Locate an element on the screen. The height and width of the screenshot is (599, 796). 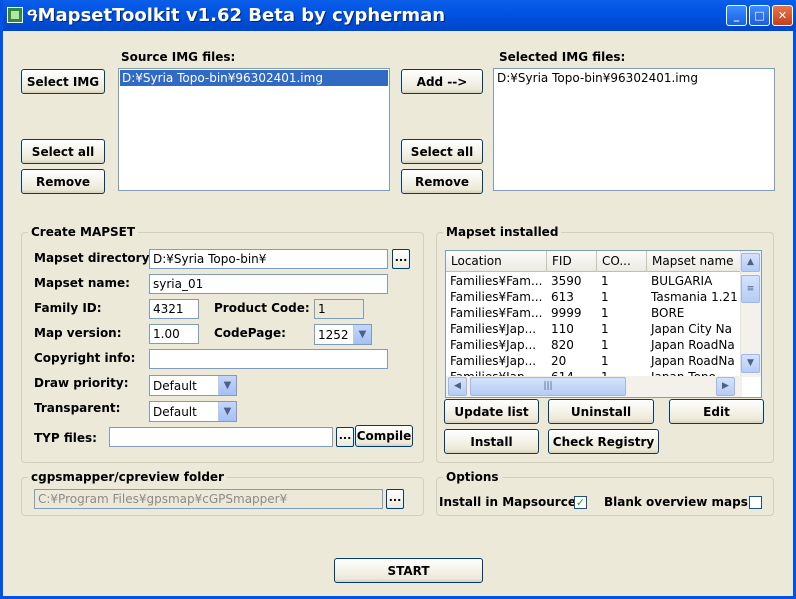
options-legend: Options is located at coordinates (472, 477).